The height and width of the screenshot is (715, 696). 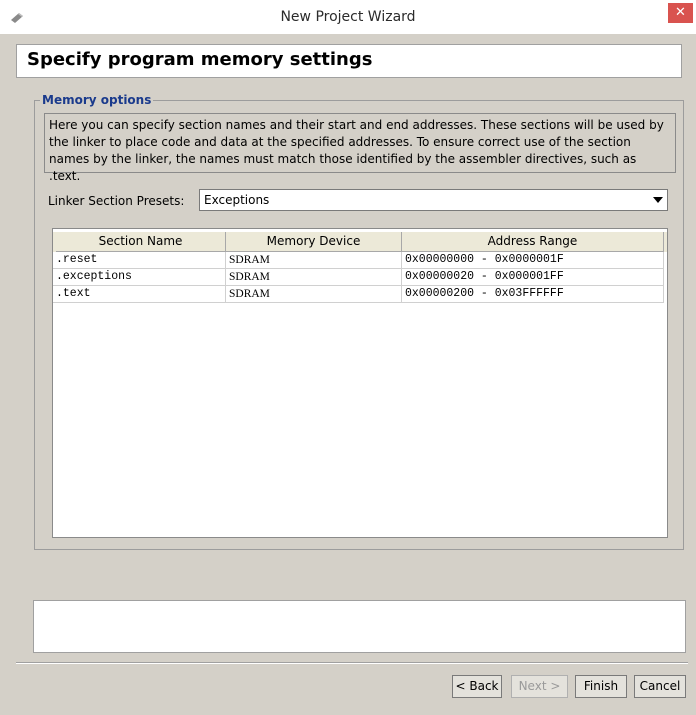 What do you see at coordinates (601, 686) in the screenshot?
I see `finish-button: Finish` at bounding box center [601, 686].